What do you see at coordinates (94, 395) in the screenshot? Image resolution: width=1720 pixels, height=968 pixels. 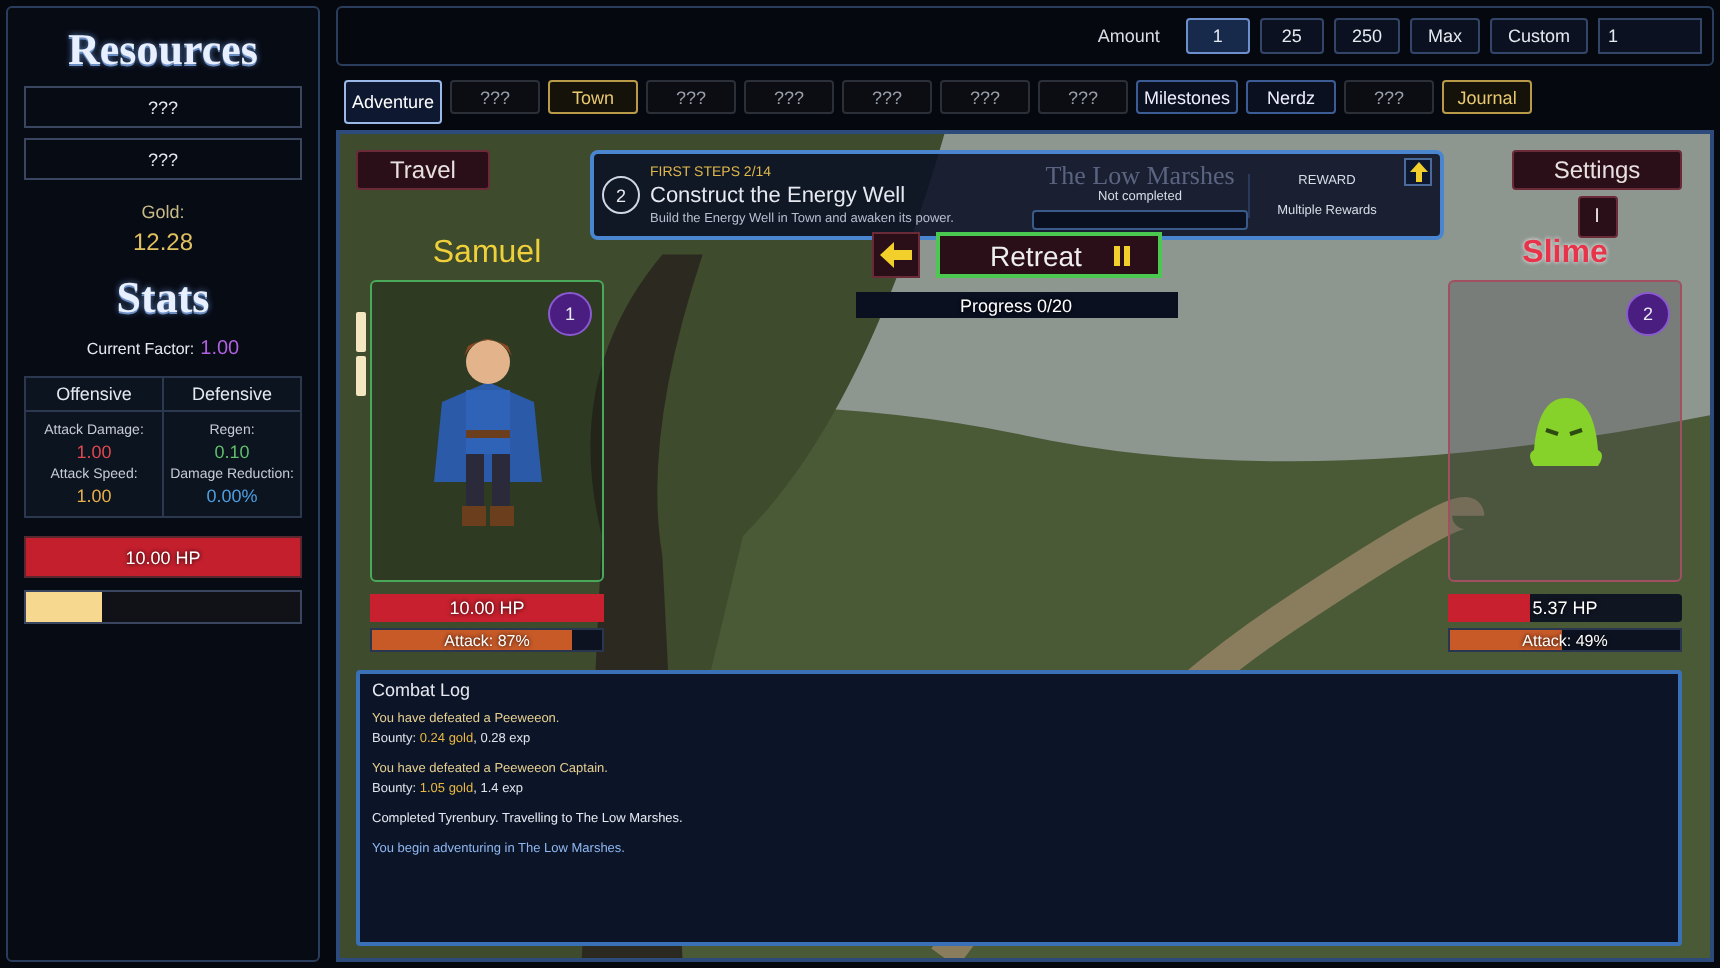 I see `stat-heading: Offensive` at bounding box center [94, 395].